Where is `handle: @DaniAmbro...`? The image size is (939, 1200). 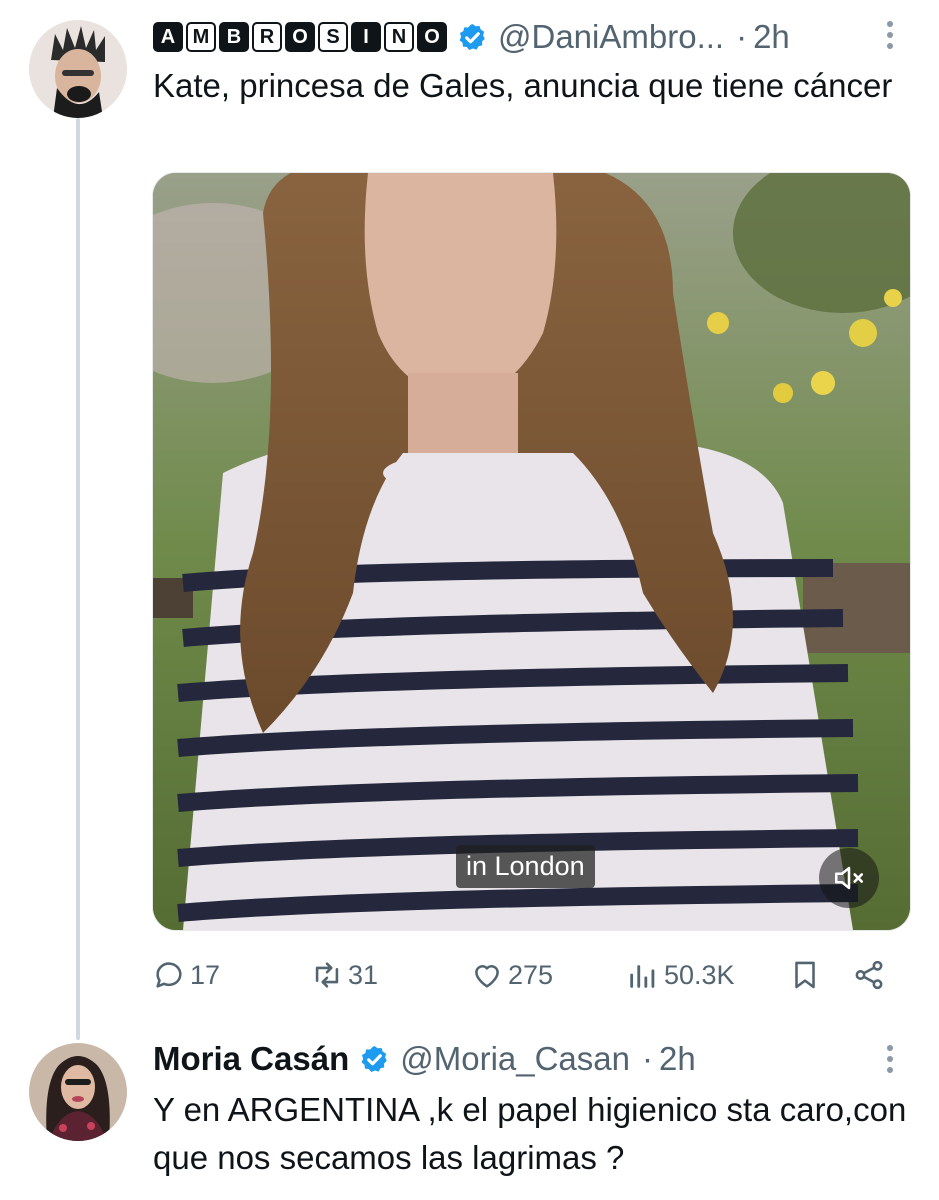 handle: @DaniAmbro... is located at coordinates (611, 37).